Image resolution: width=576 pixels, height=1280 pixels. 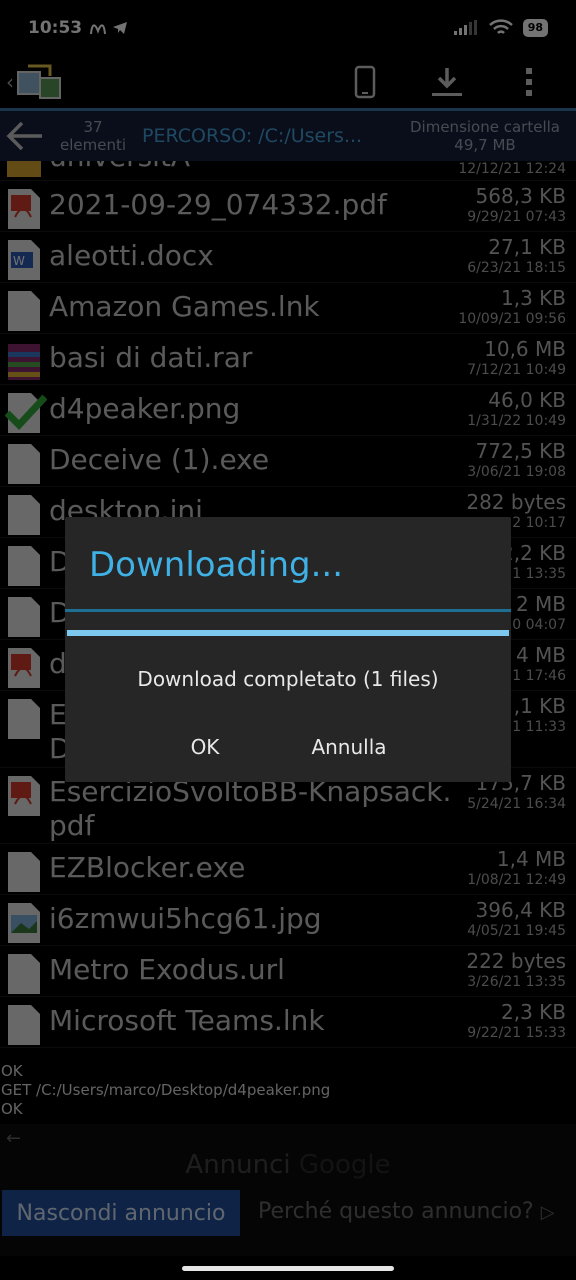 I want to click on download-icon, so click(x=447, y=82).